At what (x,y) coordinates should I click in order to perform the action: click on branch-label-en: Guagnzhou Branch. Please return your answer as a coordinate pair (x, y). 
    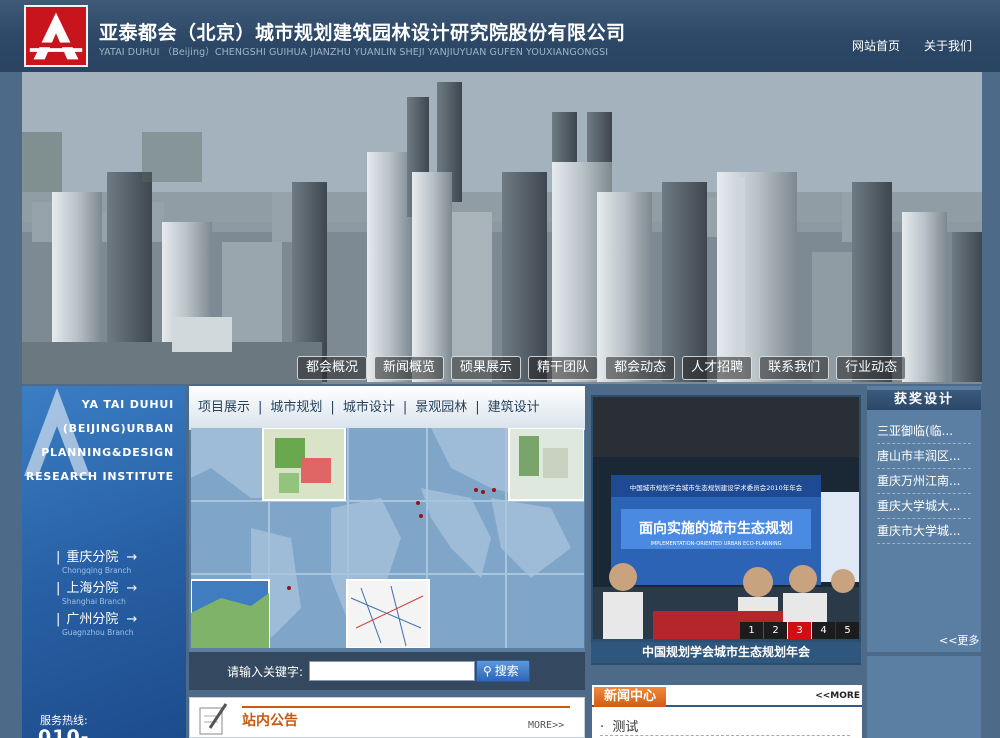
    Looking at the image, I should click on (98, 632).